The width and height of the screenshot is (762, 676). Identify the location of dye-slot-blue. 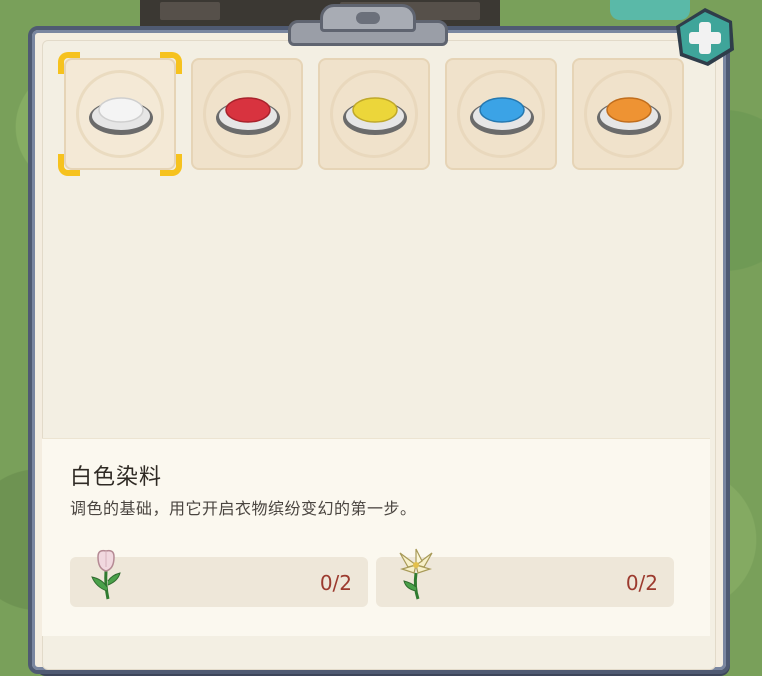
(501, 114).